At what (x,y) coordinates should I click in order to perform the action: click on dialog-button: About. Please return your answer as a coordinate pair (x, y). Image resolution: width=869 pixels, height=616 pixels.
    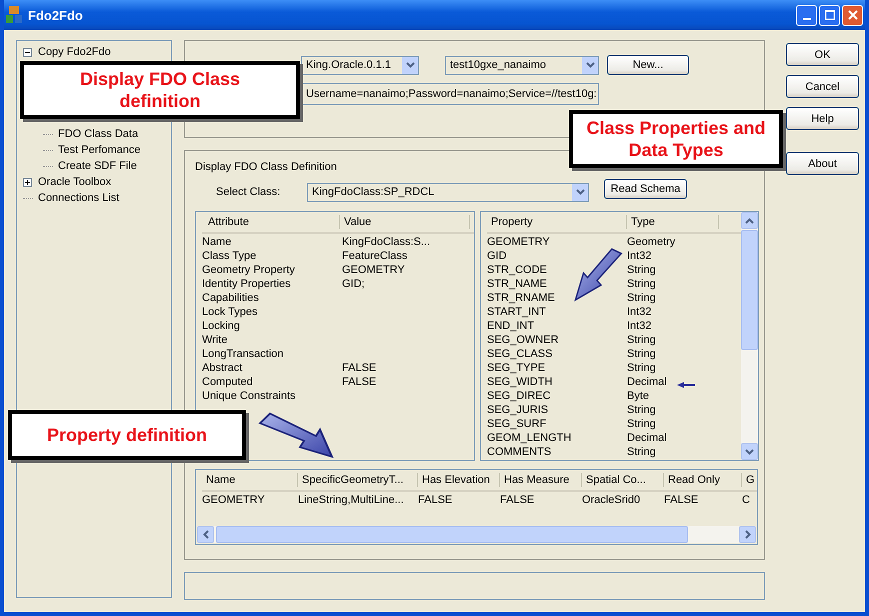
    Looking at the image, I should click on (822, 163).